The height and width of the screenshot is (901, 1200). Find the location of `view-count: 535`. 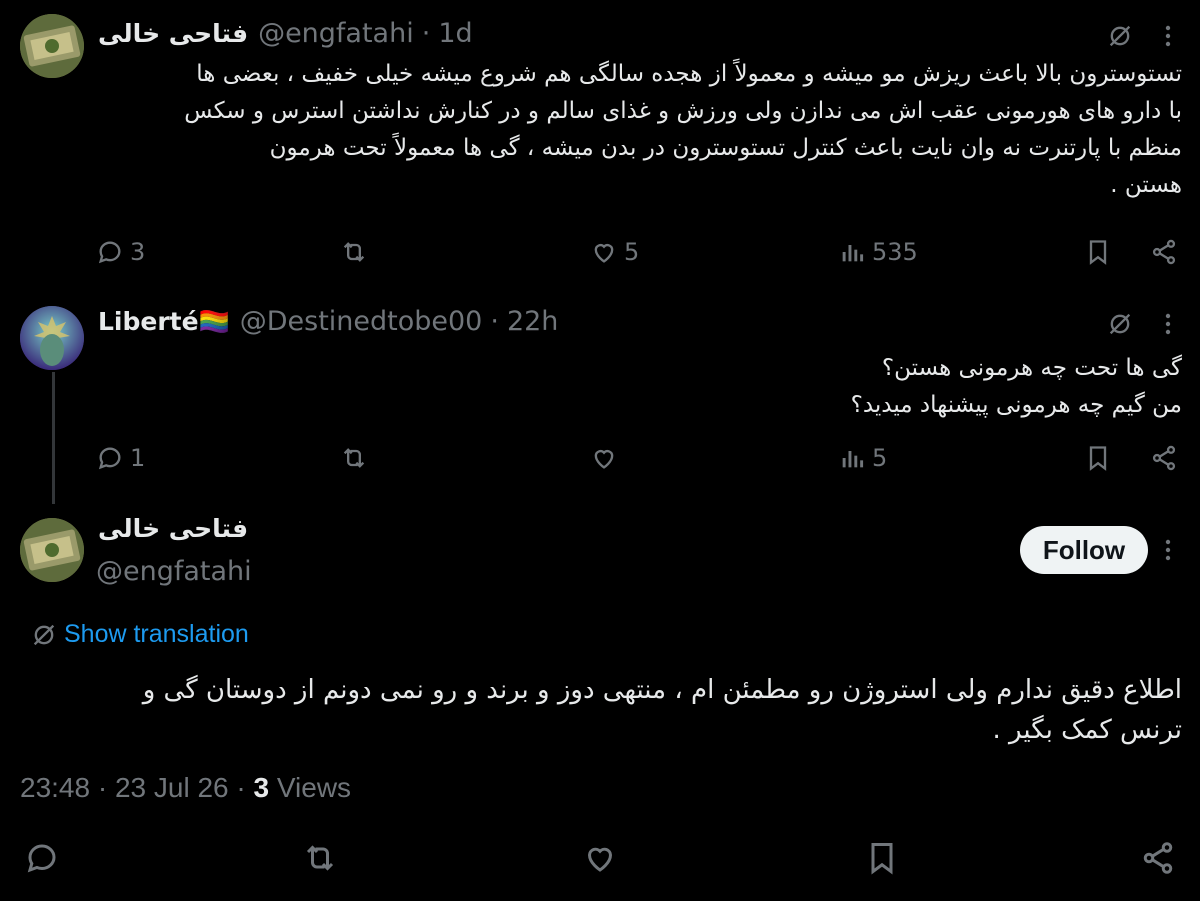

view-count: 535 is located at coordinates (895, 252).